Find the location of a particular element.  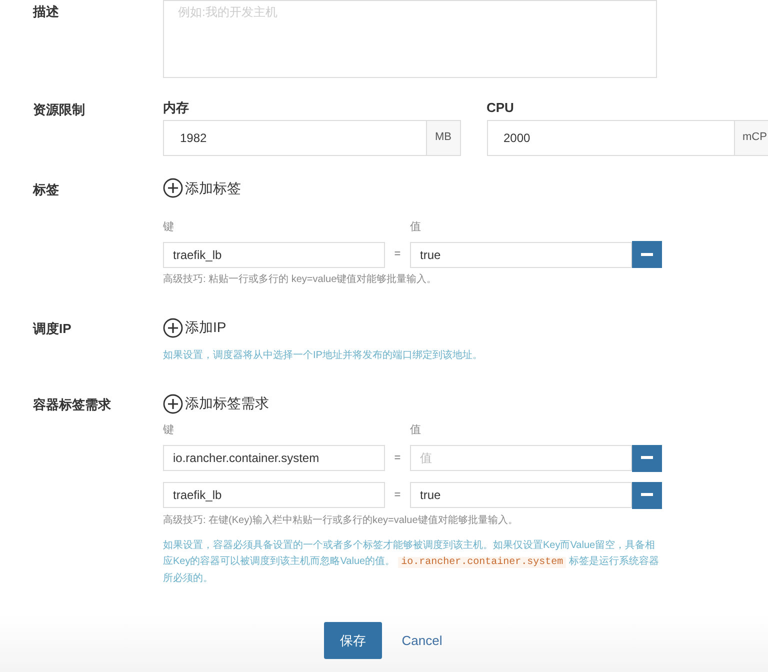

help-text: 如果设置，容器必须具备设置的一个或者多个标签才能够被调度到该主机。如果仅设置Key而Value留空，具备相应Key的容器可以被调度到该主机而忽略Value的值。 io.rancher.container.system 标签是运行系统容器所必须的。 is located at coordinates (411, 562).